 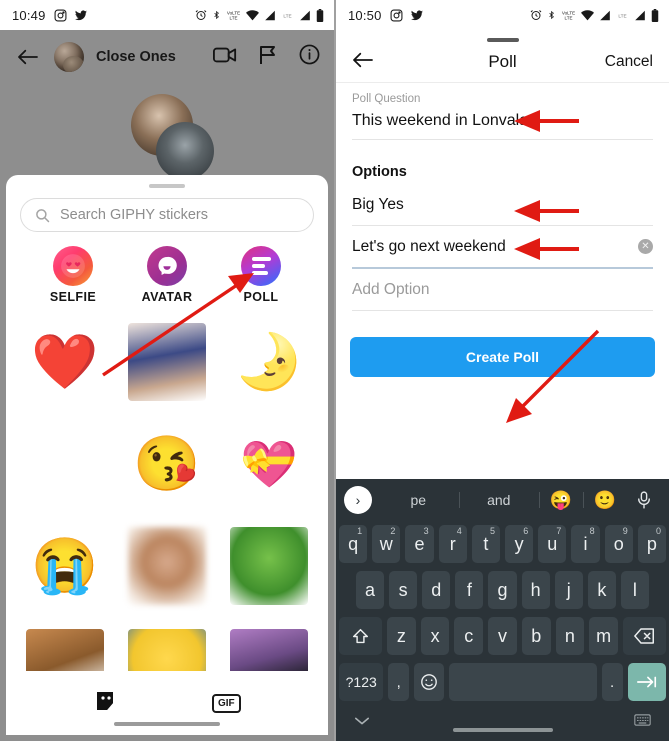 What do you see at coordinates (167, 215) in the screenshot?
I see `search-input: Search GIPHY stickers` at bounding box center [167, 215].